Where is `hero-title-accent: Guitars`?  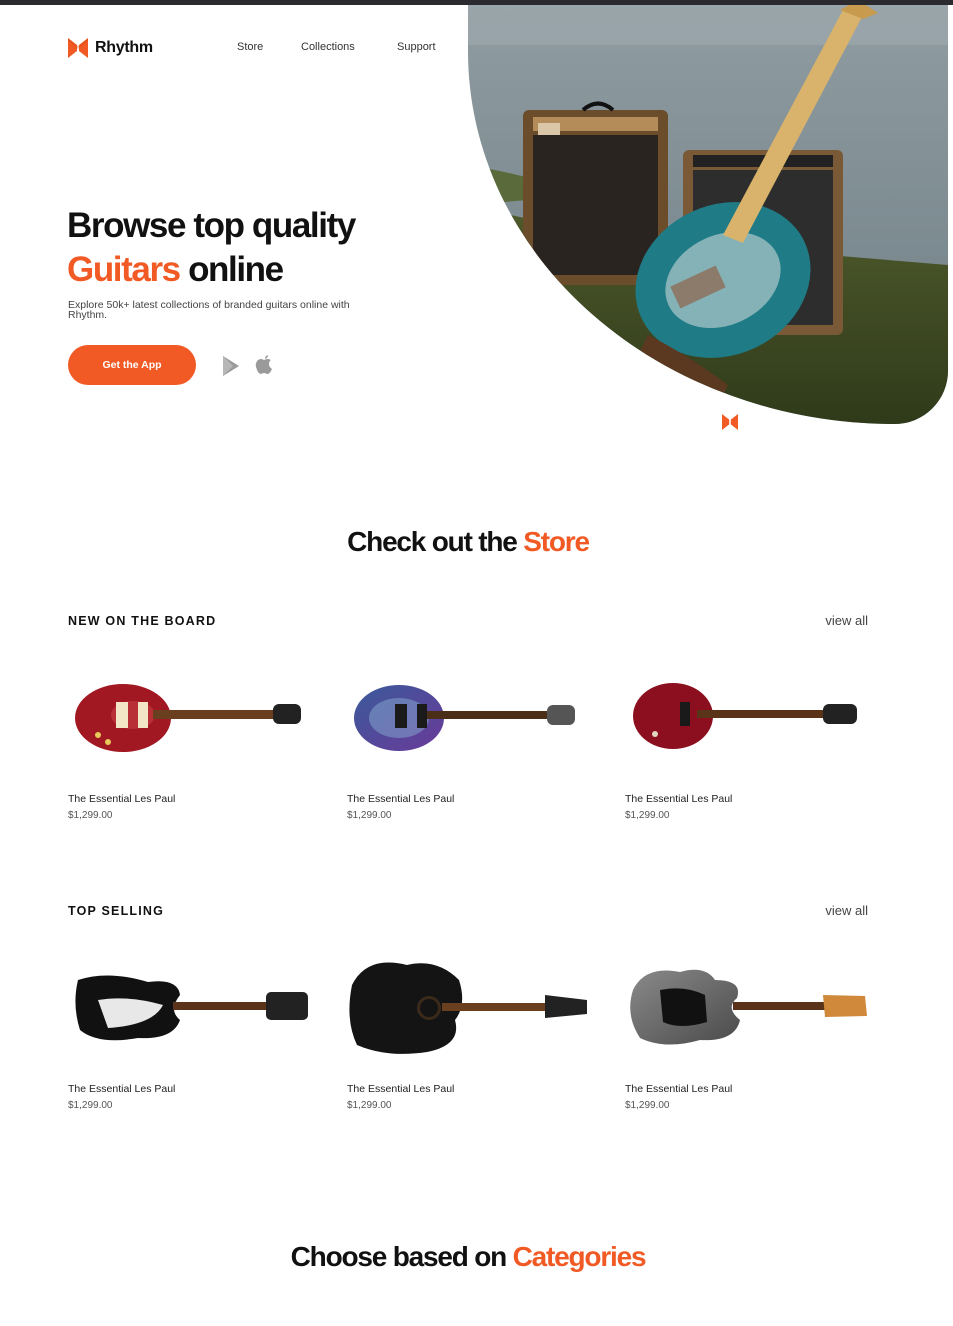 hero-title-accent: Guitars is located at coordinates (124, 269).